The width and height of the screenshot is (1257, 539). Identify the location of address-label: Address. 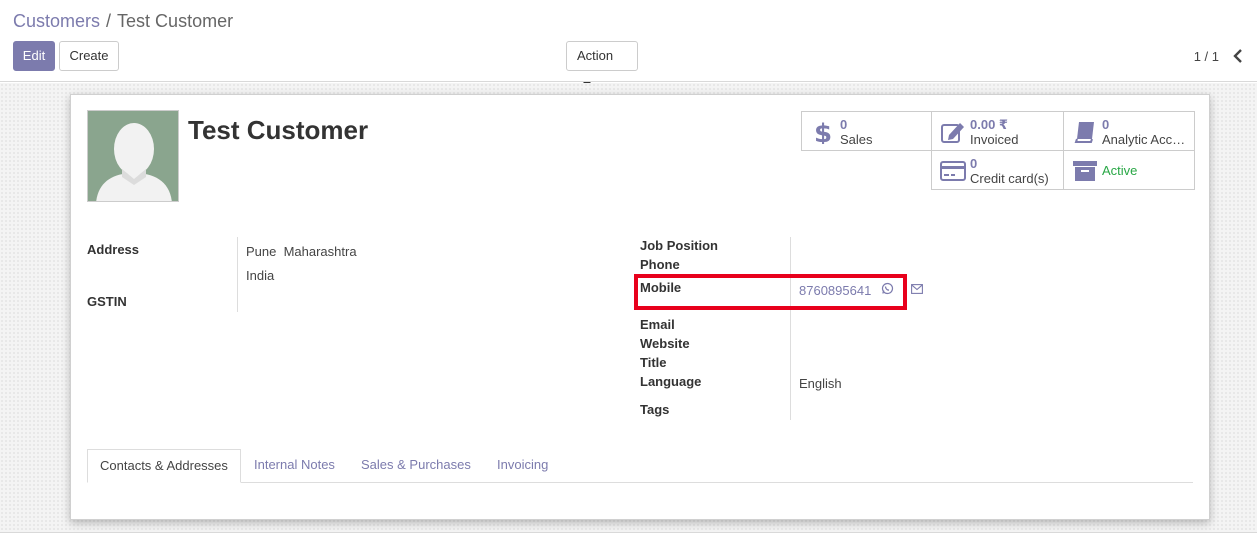
(113, 249).